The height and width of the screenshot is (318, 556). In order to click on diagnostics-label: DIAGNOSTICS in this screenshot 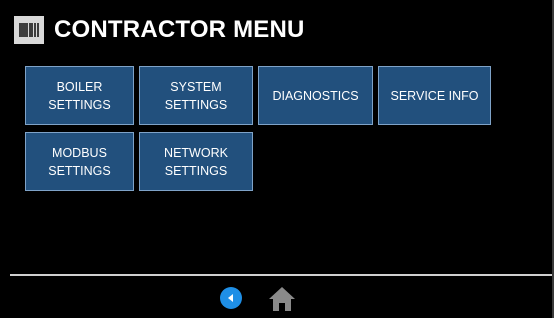, I will do `click(315, 95)`.